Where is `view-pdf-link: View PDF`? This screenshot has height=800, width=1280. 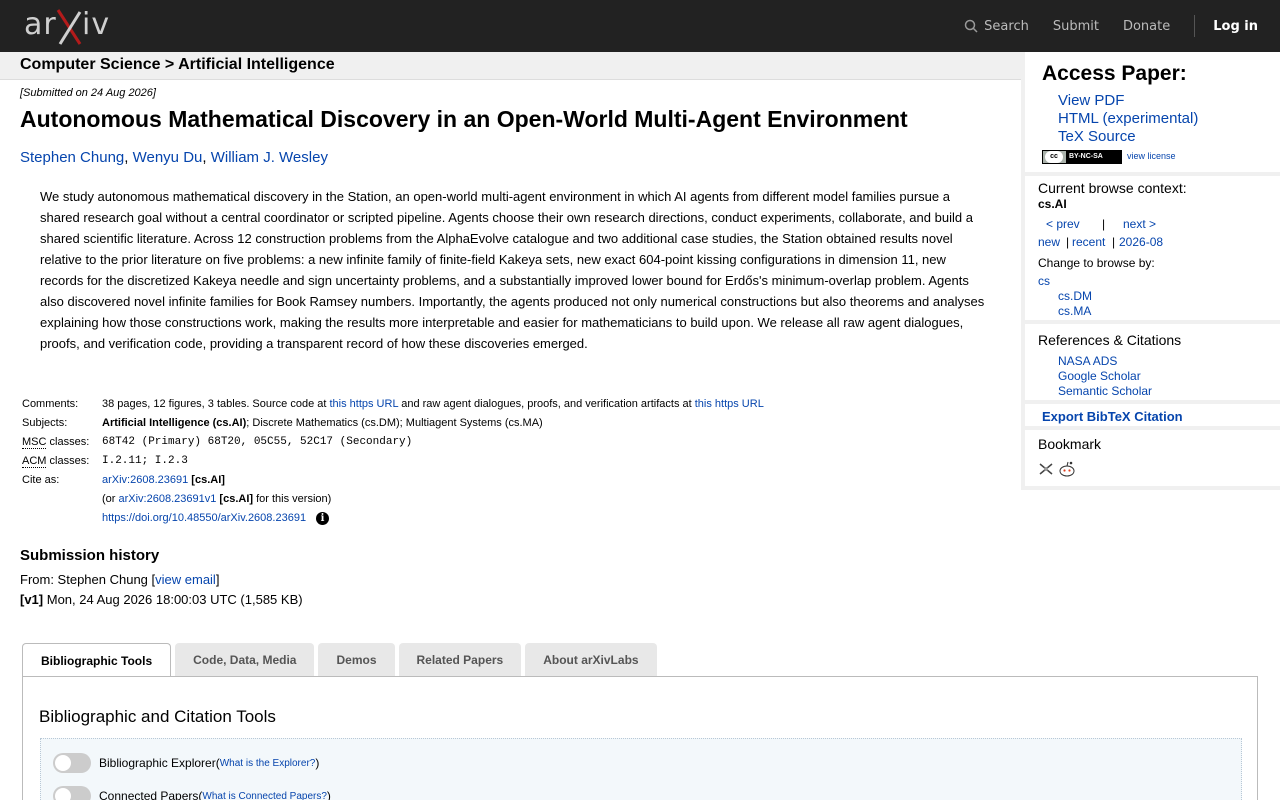
view-pdf-link: View PDF is located at coordinates (1091, 100).